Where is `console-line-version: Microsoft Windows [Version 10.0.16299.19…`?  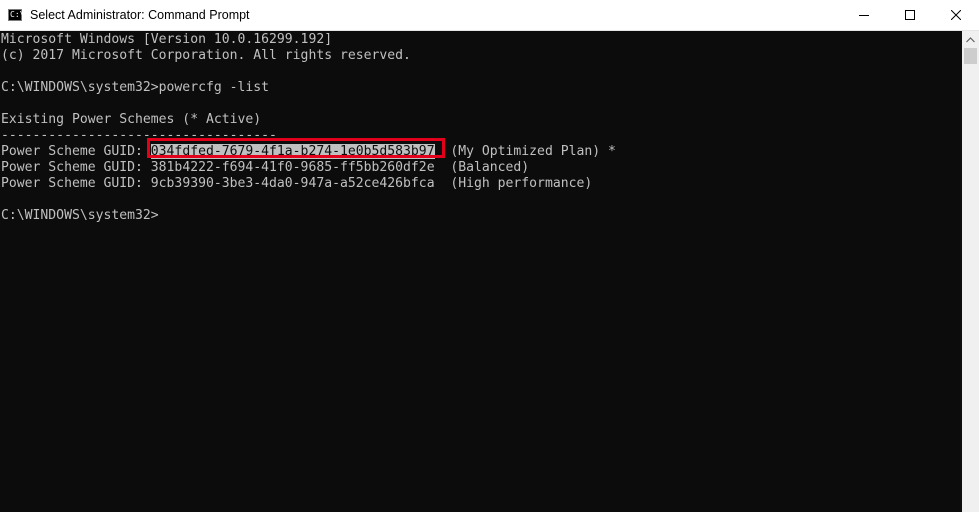 console-line-version: Microsoft Windows [Version 10.0.16299.19… is located at coordinates (167, 39).